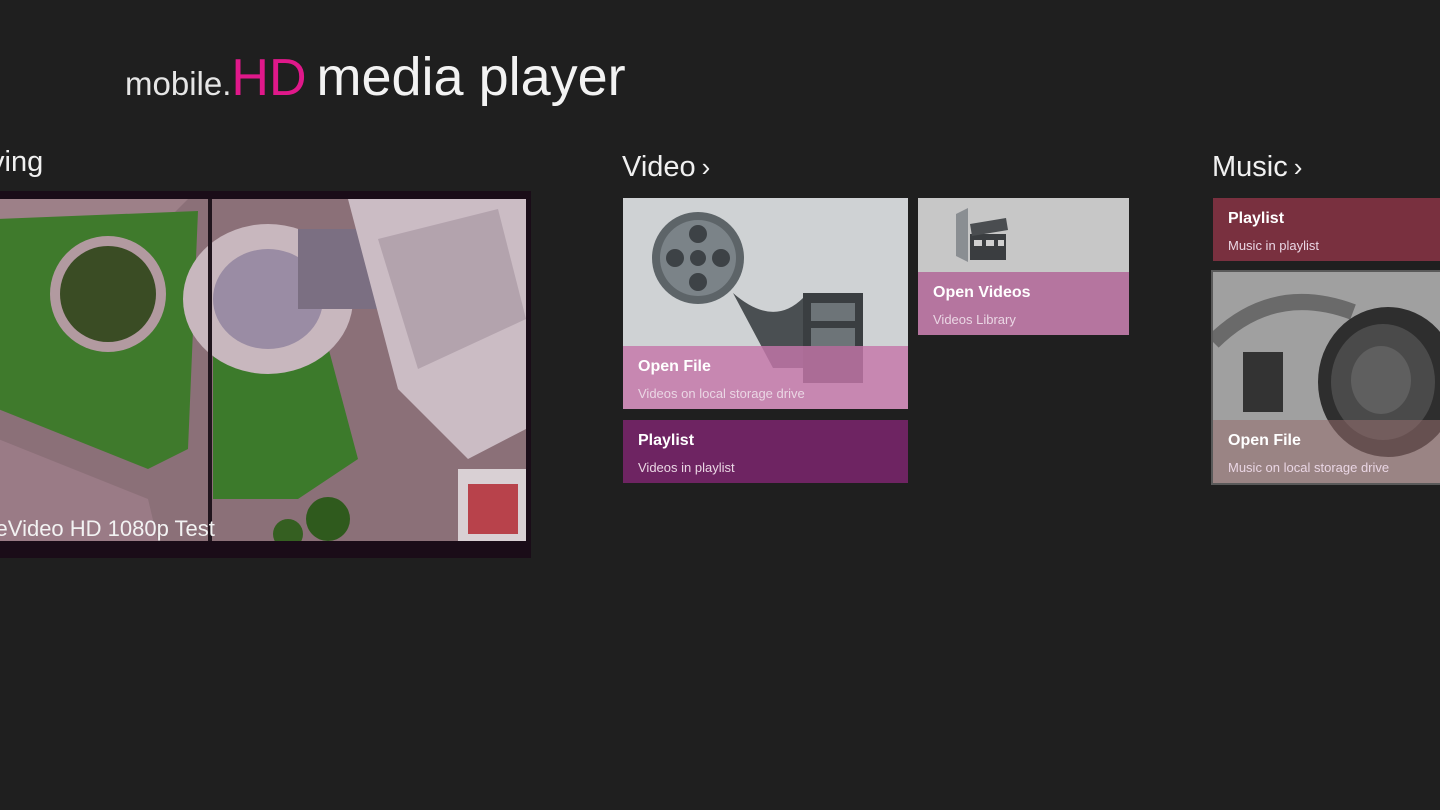 This screenshot has height=810, width=1440. Describe the element at coordinates (982, 235) in the screenshot. I see `clapperboard-icon` at that location.